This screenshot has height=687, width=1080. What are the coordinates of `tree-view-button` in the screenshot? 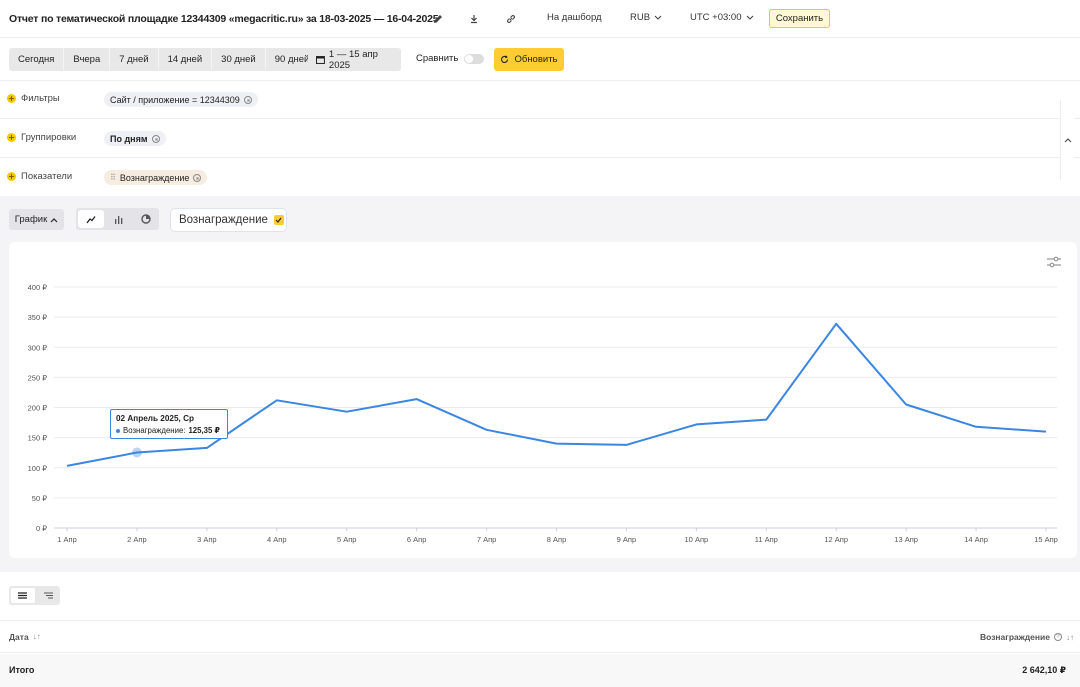 It's located at (49, 595).